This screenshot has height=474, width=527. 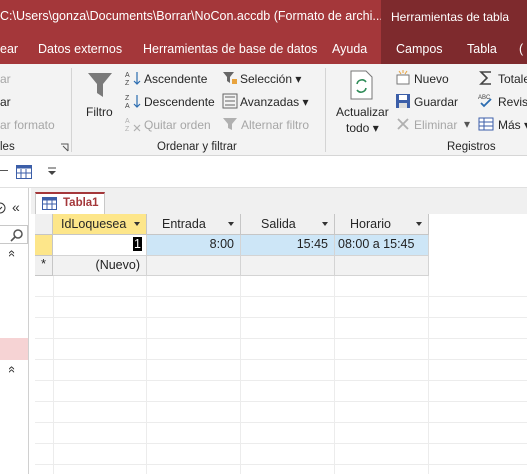 What do you see at coordinates (71, 110) in the screenshot?
I see `group-separator` at bounding box center [71, 110].